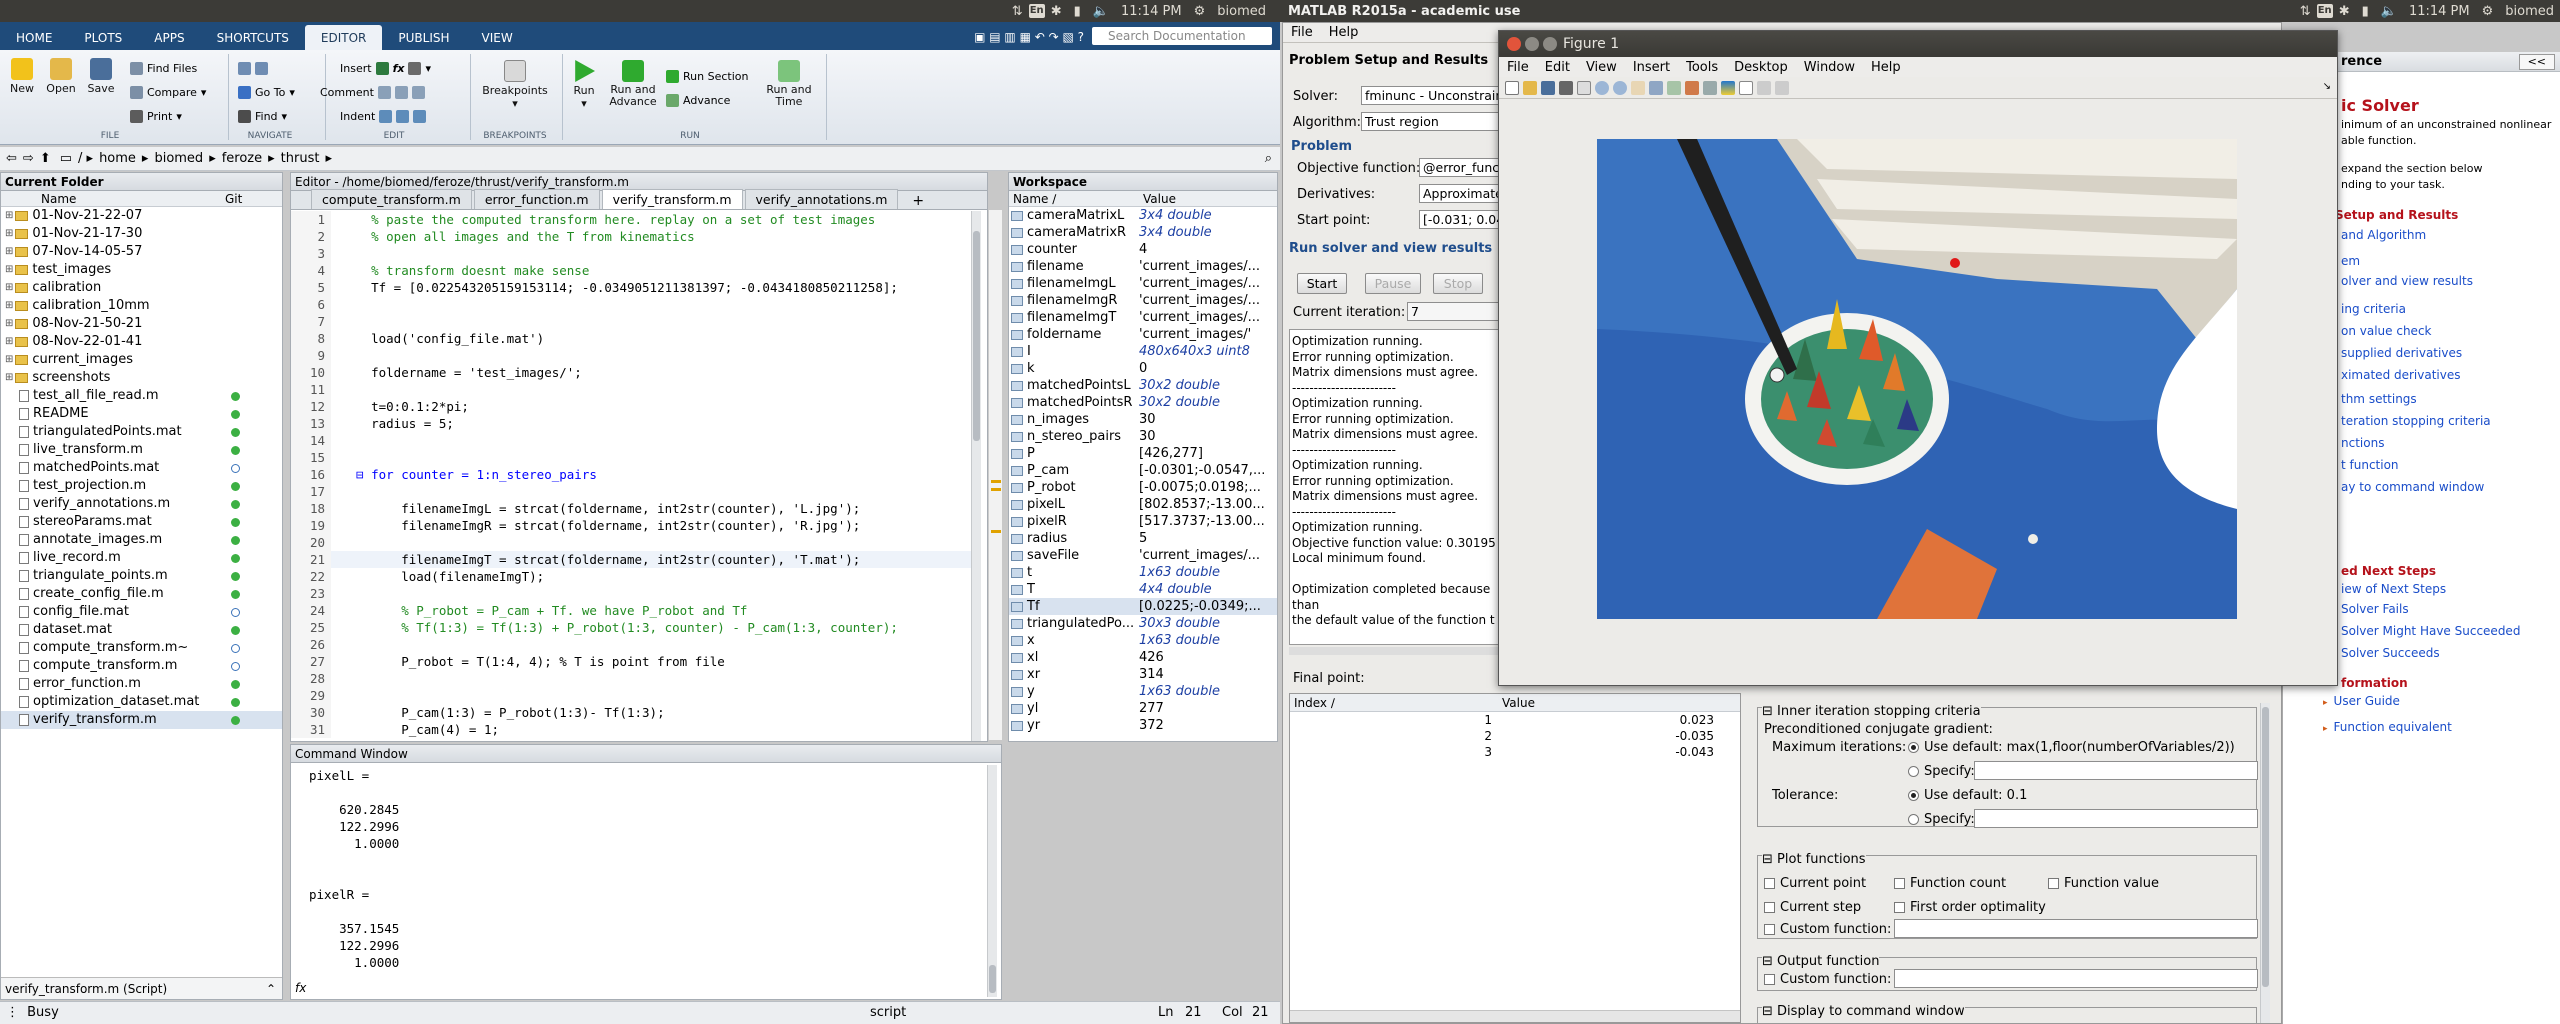 This screenshot has width=2560, height=1024. Describe the element at coordinates (1602, 87) in the screenshot. I see `zoom-in-icon` at that location.